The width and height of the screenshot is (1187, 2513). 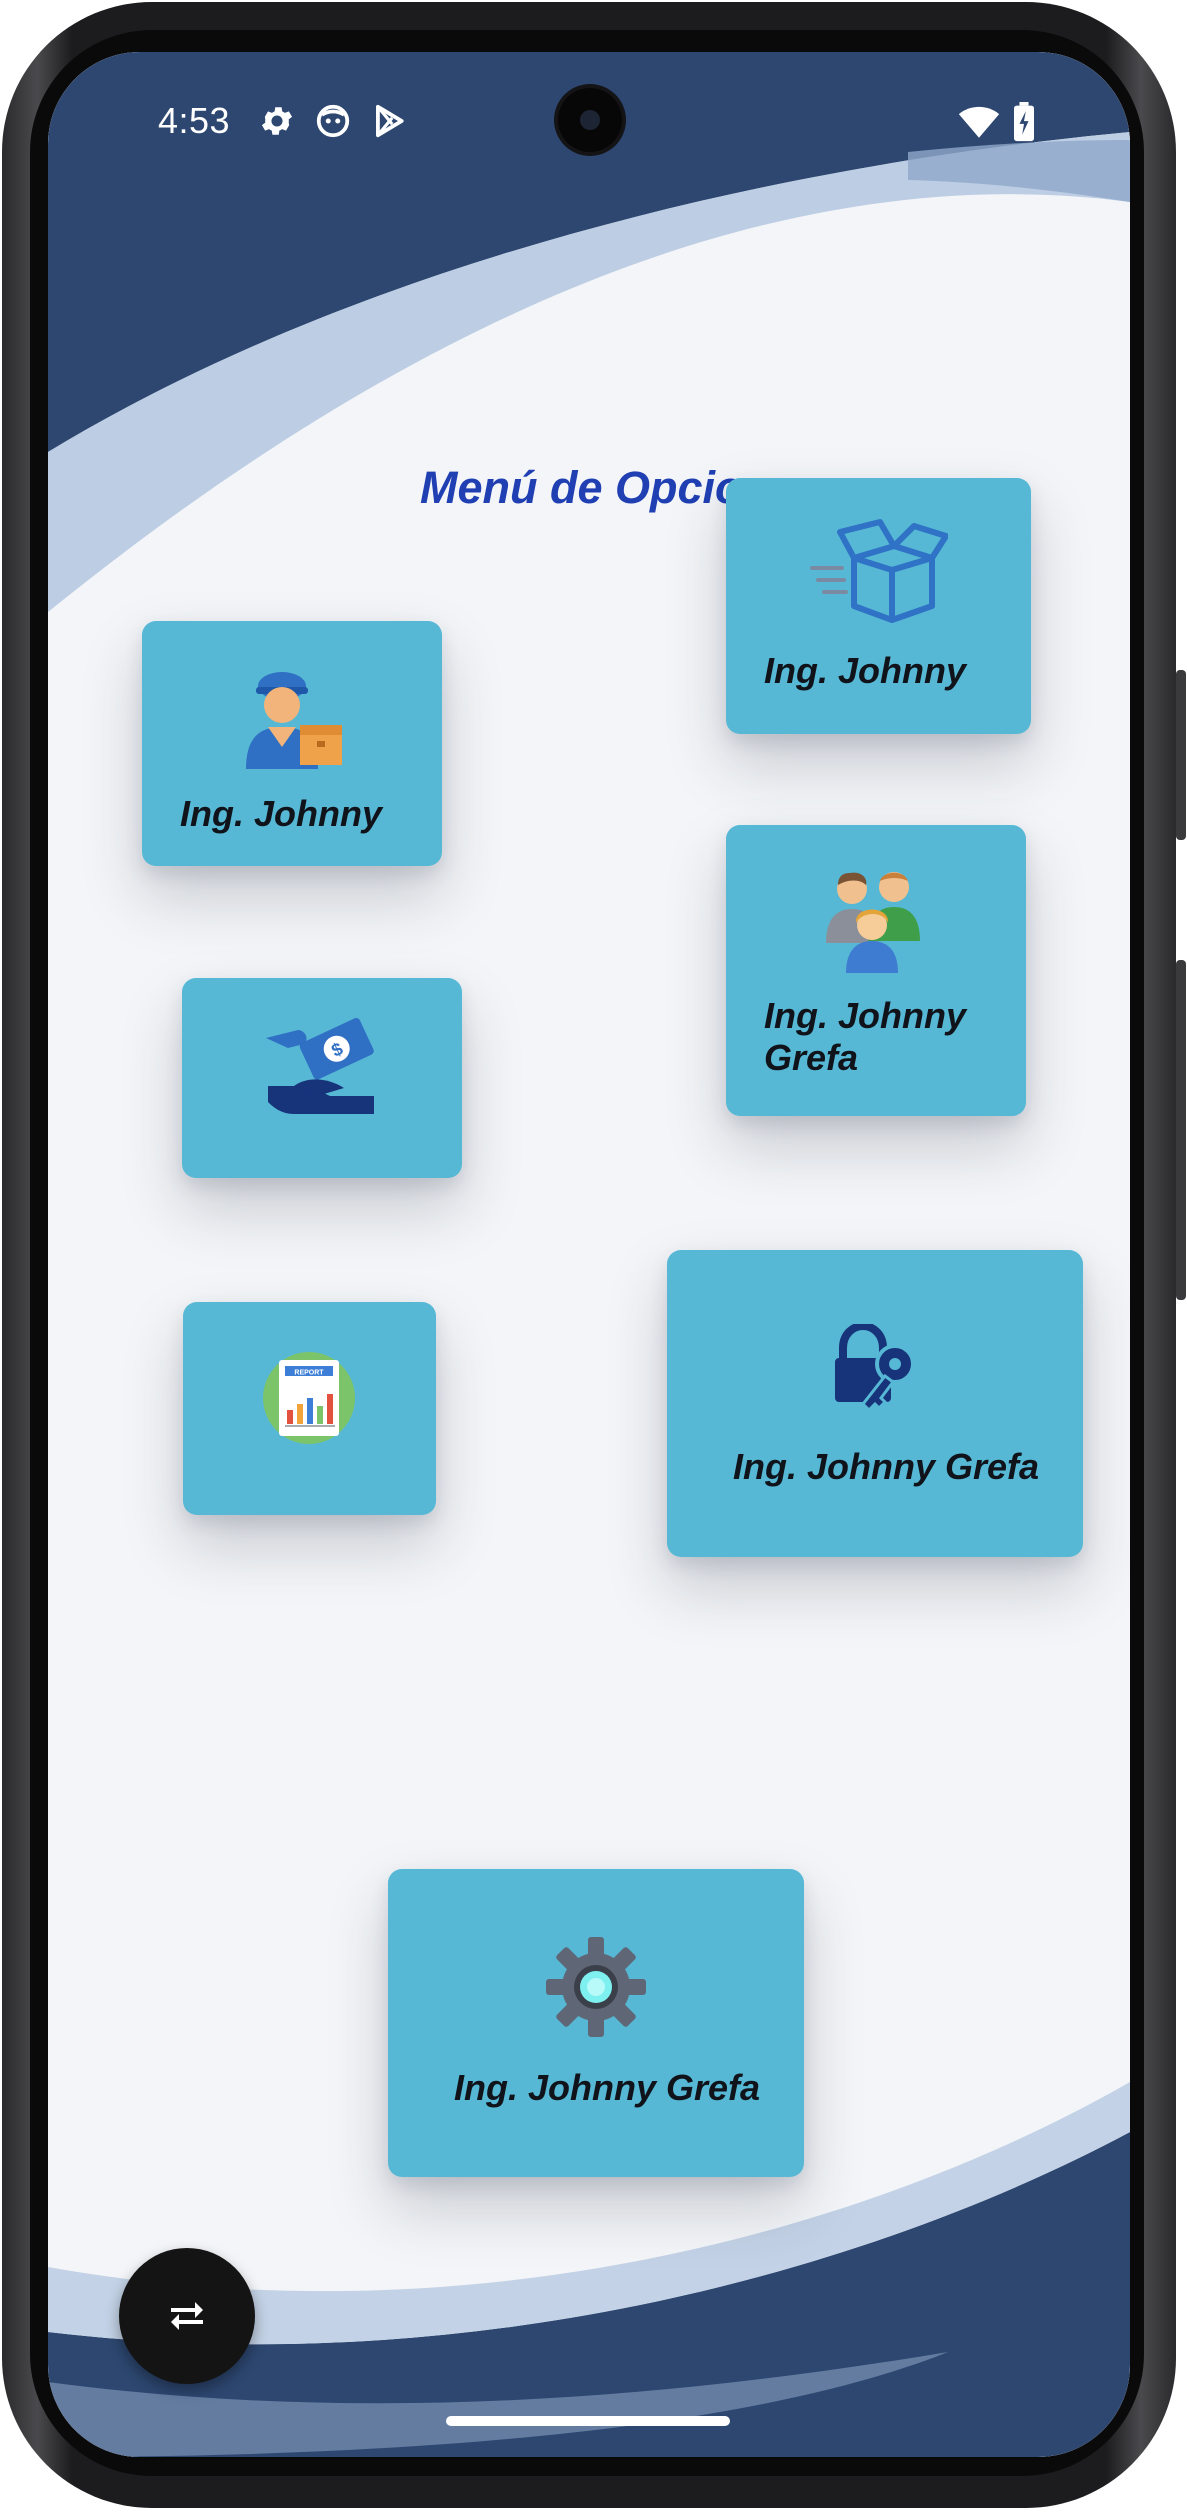 I want to click on menu-card-payments: $, so click(x=322, y=1078).